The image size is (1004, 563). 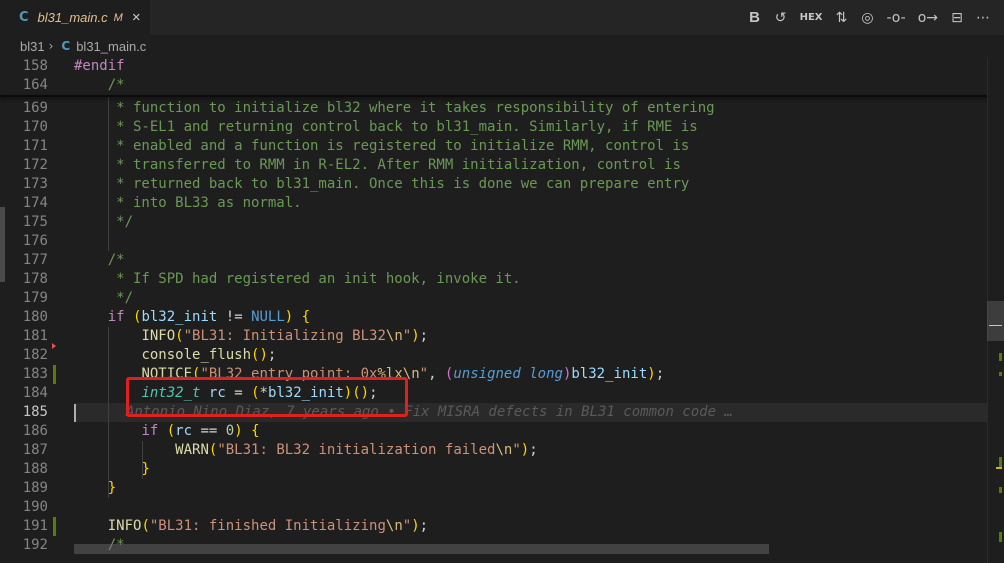 I want to click on line-code: if (bl32_init != NULL) {, so click(x=209, y=317).